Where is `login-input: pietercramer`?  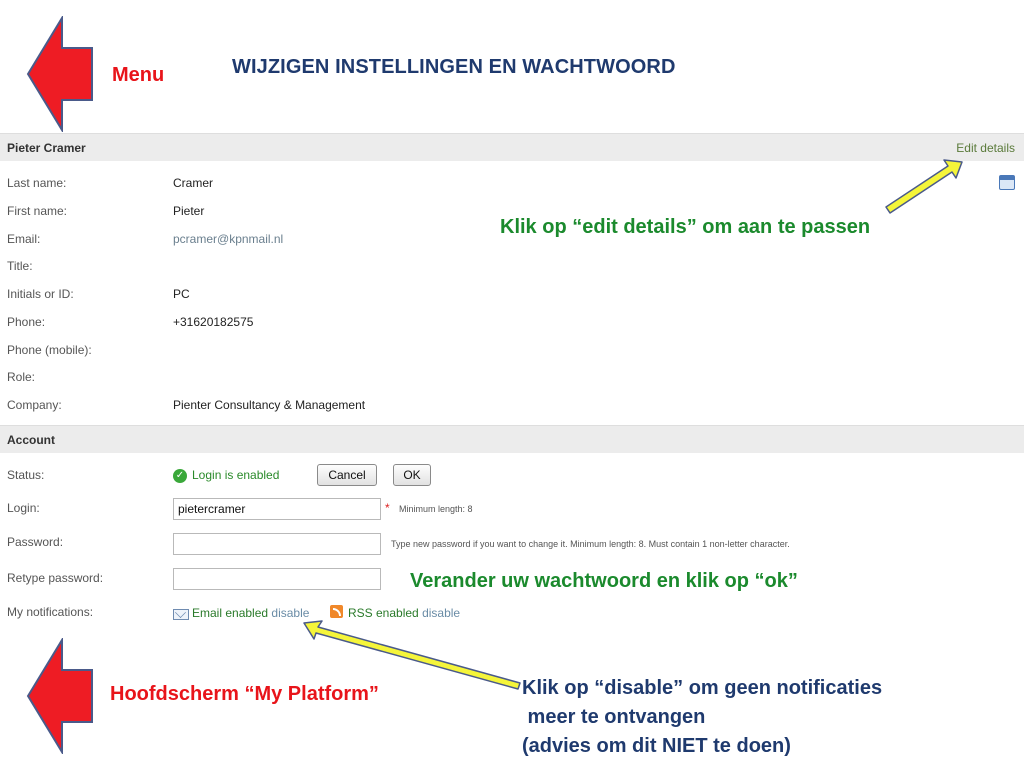
login-input: pietercramer is located at coordinates (277, 509).